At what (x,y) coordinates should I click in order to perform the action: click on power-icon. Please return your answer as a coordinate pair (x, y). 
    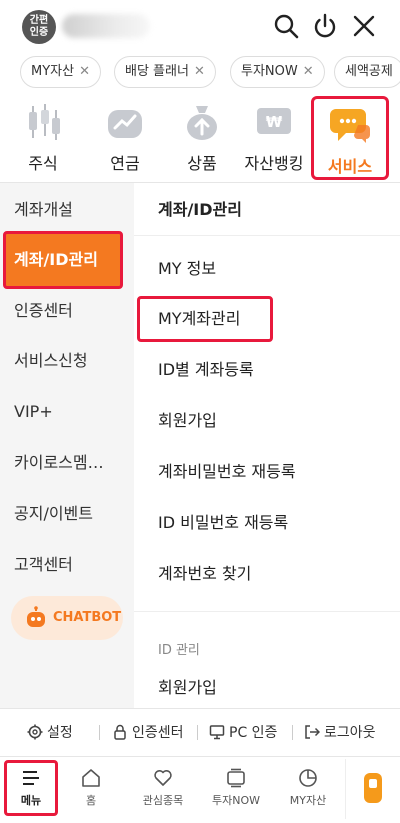
    Looking at the image, I should click on (325, 26).